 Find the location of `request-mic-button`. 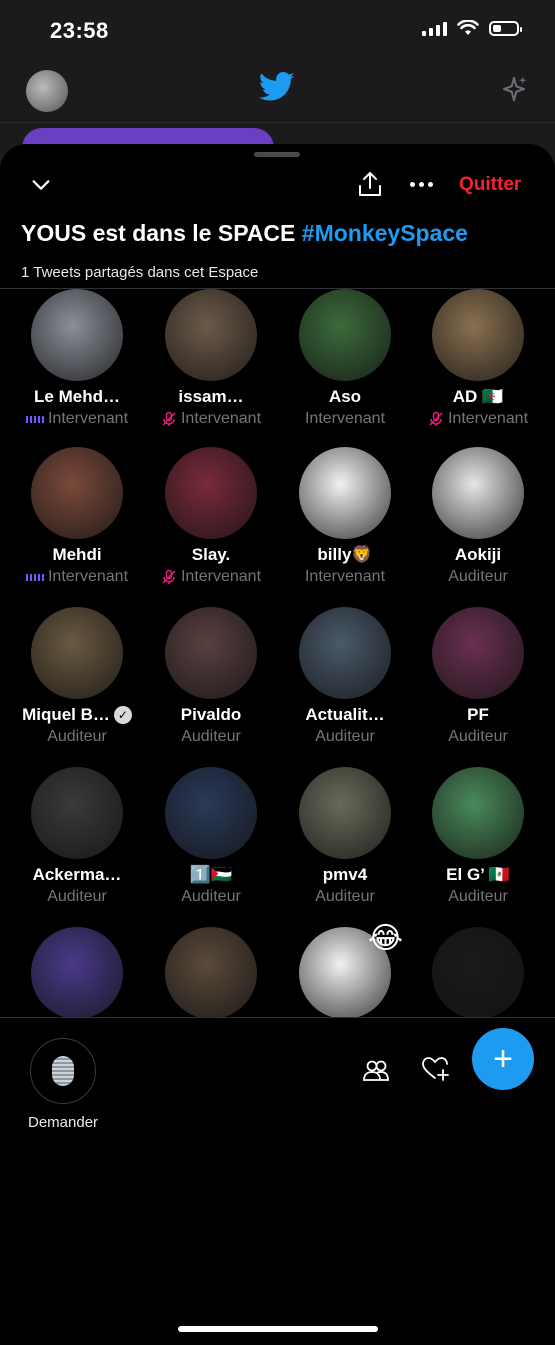

request-mic-button is located at coordinates (63, 1071).